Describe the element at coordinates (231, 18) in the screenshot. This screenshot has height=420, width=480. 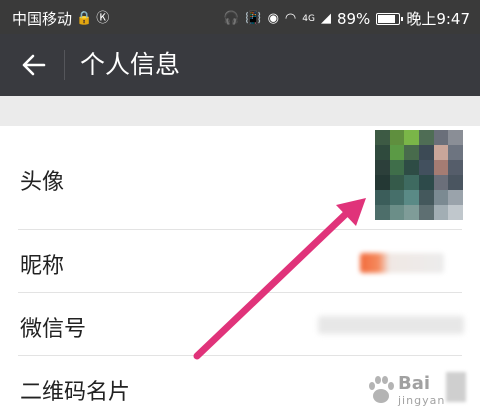
I see `headphones-icon: 🎧` at that location.